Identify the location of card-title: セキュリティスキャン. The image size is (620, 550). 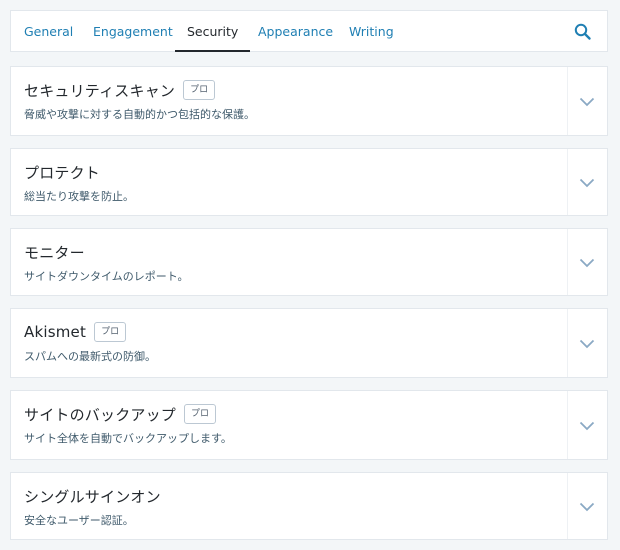
(100, 90).